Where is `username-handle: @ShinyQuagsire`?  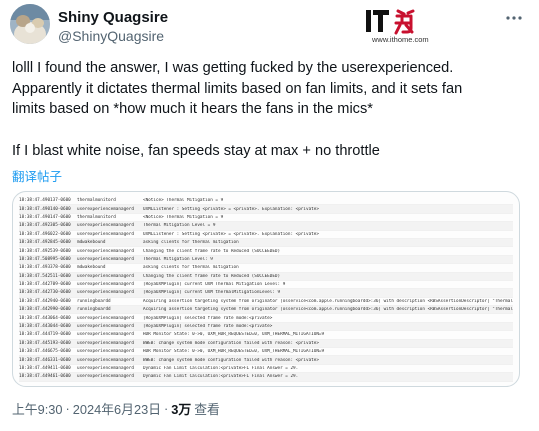
username-handle: @ShinyQuagsire is located at coordinates (111, 36).